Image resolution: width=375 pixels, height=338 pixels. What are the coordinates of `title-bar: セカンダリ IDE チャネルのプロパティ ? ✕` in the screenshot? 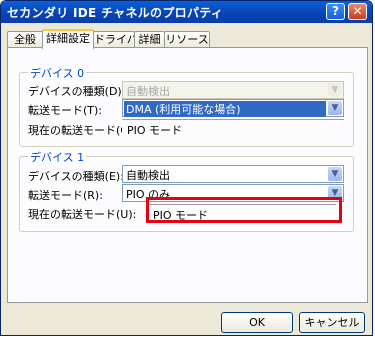 It's located at (186, 12).